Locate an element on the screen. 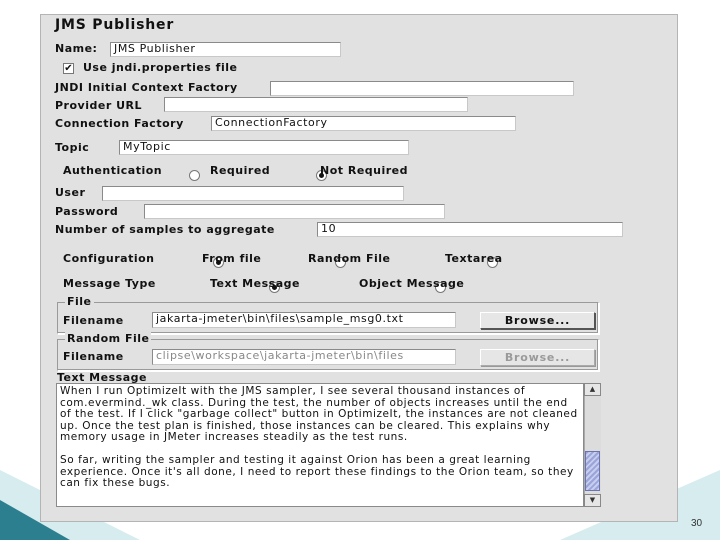 This screenshot has height=540, width=720. password-field is located at coordinates (294, 211).